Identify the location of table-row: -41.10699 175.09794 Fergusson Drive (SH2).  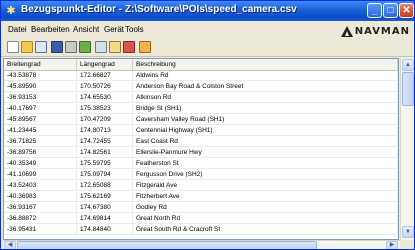
(201, 175).